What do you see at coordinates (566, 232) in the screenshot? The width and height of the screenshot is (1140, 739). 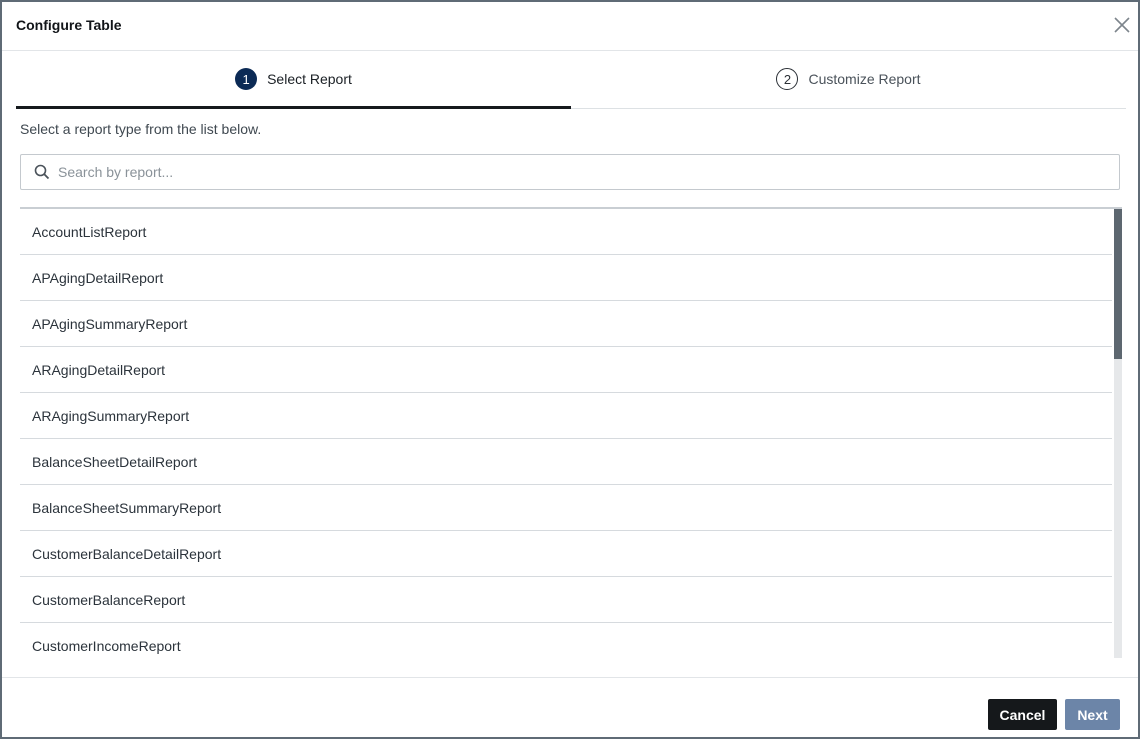 I see `report-list-item: AccountListReport` at bounding box center [566, 232].